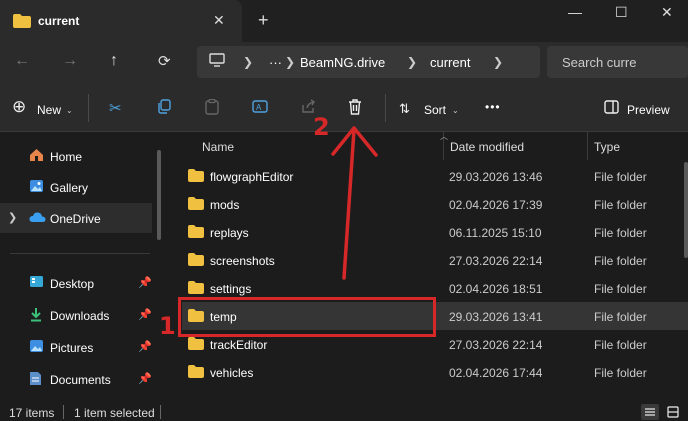  What do you see at coordinates (263, 20) in the screenshot?
I see `new-tab-button: +` at bounding box center [263, 20].